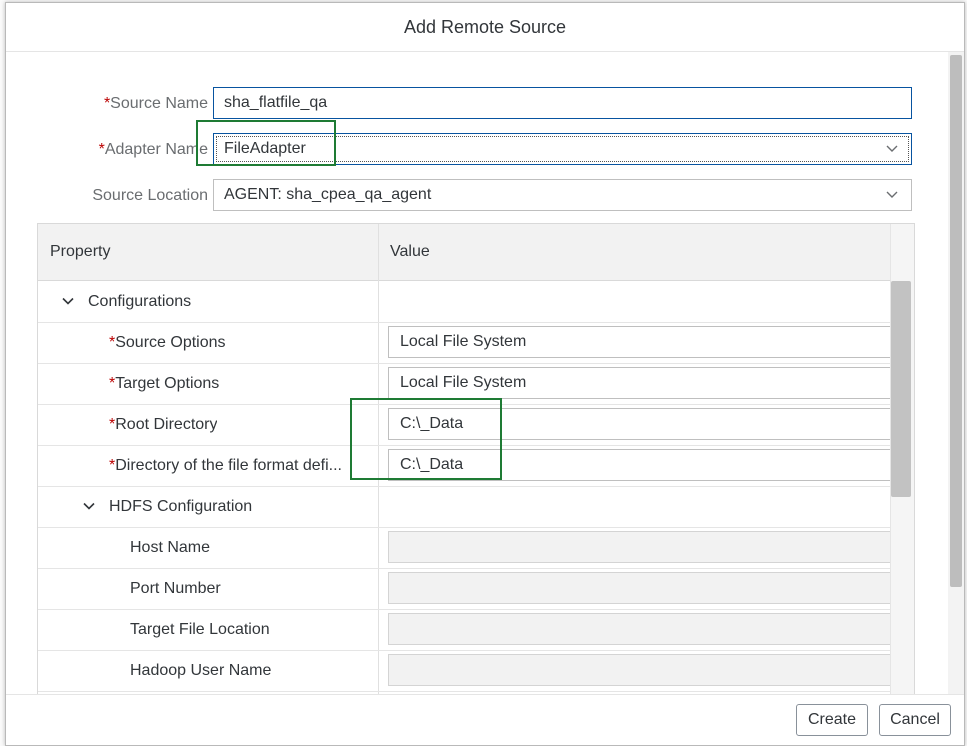 Image resolution: width=967 pixels, height=746 pixels. I want to click on property-label: * Source Options, so click(167, 342).